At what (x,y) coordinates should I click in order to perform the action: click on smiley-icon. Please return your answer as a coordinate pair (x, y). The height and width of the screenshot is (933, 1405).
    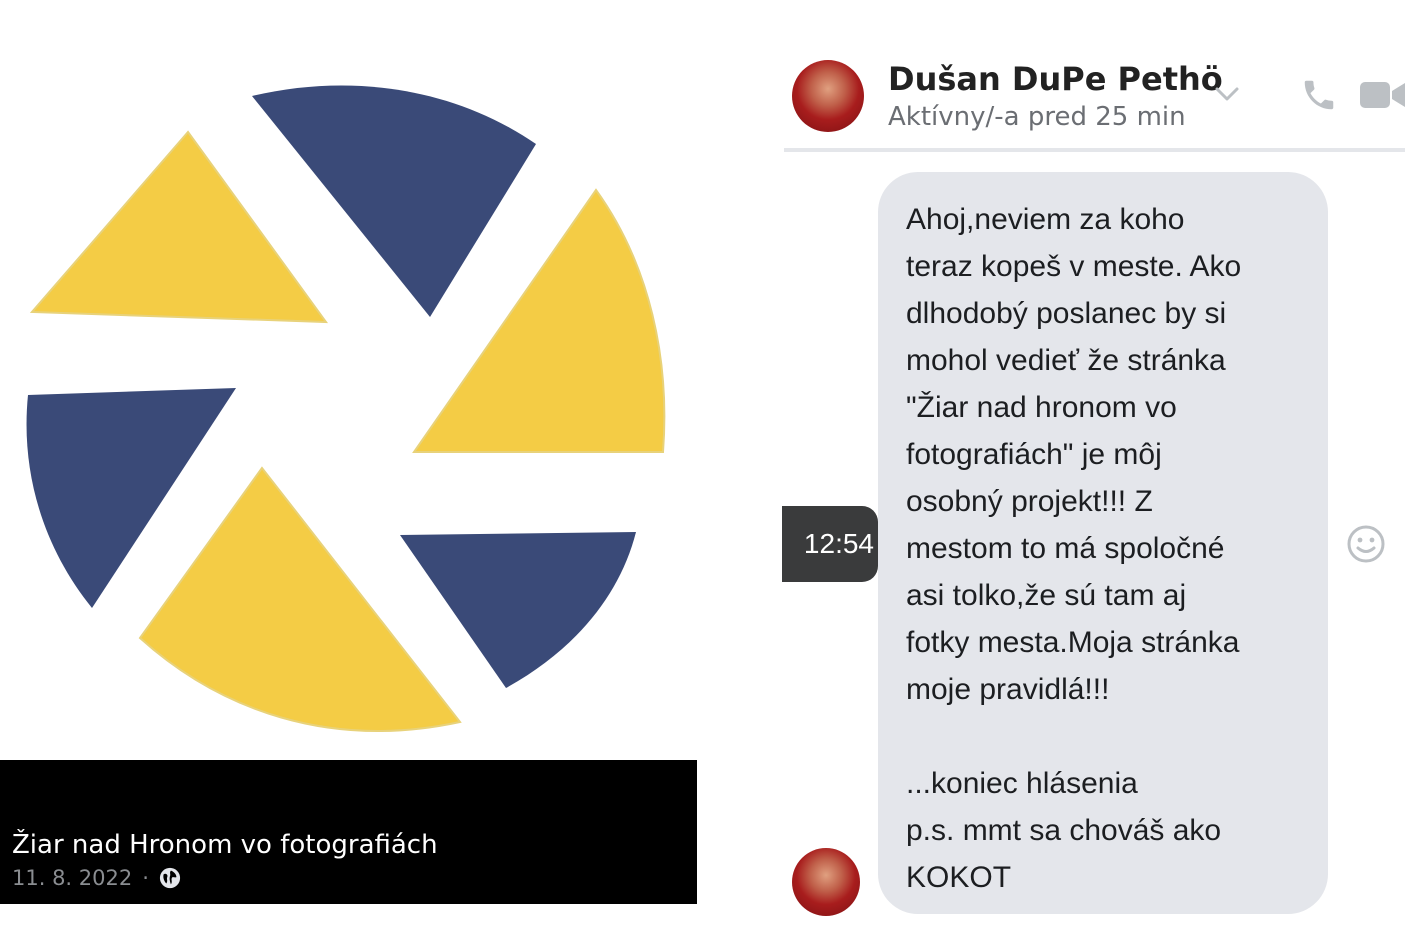
    Looking at the image, I should click on (1366, 544).